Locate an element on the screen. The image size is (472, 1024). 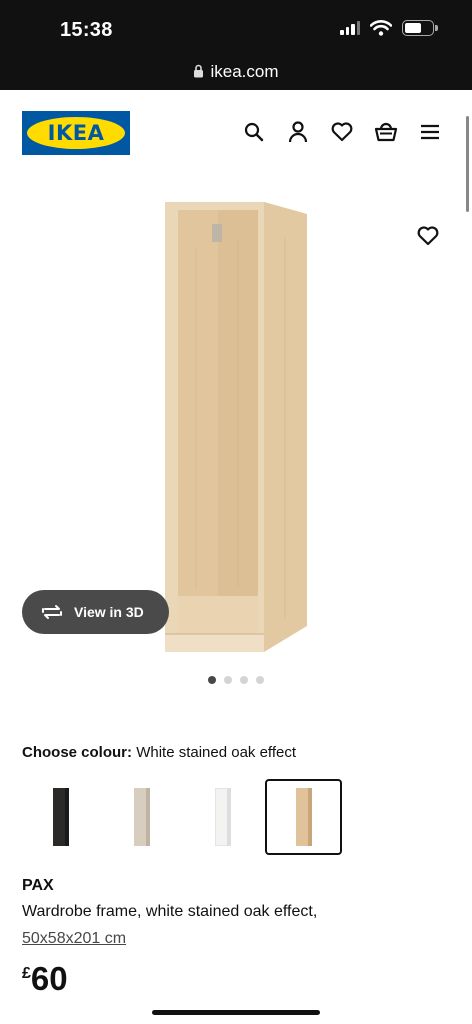
colour-option-white is located at coordinates (222, 817).